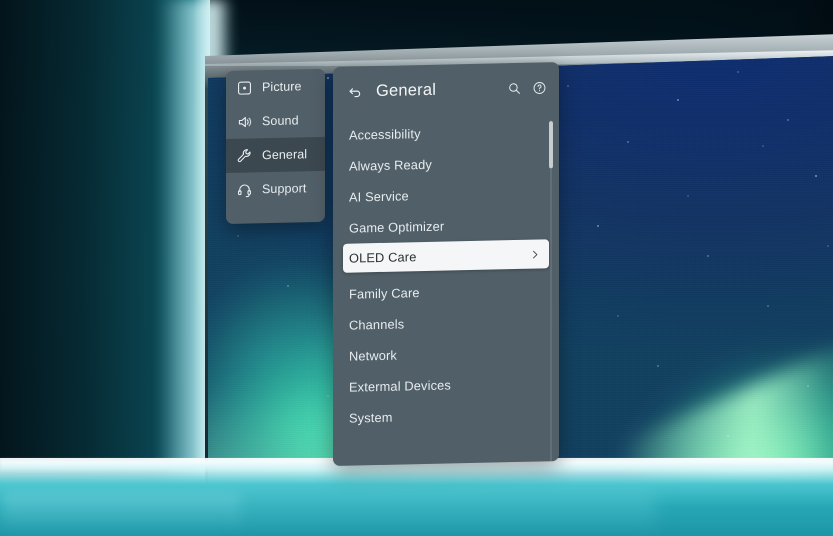 This screenshot has width=833, height=536. Describe the element at coordinates (244, 155) in the screenshot. I see `wrench-icon` at that location.